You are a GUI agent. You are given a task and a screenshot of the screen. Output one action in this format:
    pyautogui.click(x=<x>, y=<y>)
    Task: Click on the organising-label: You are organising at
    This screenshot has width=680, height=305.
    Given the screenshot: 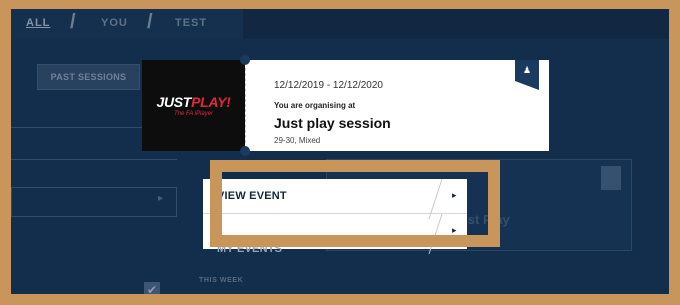 What is the action you would take?
    pyautogui.click(x=315, y=105)
    